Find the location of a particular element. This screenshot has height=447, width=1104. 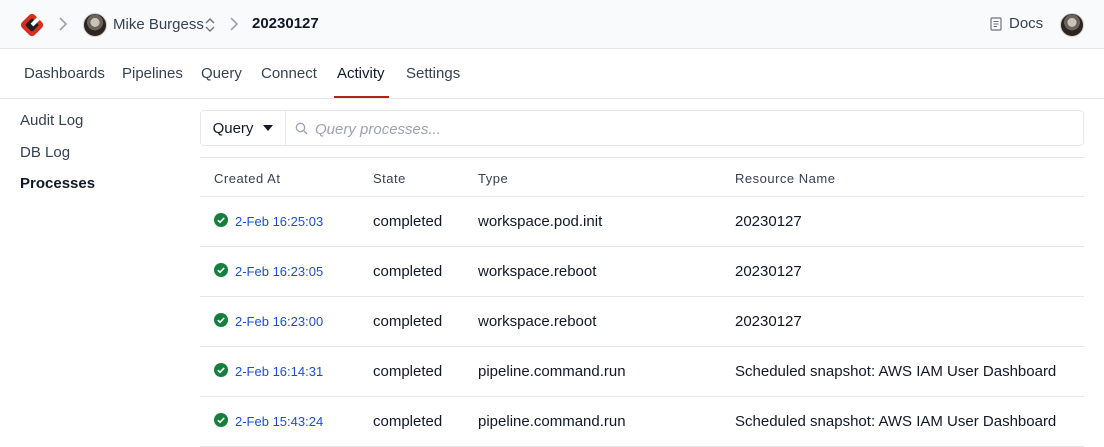

tab-query: Query is located at coordinates (221, 73).